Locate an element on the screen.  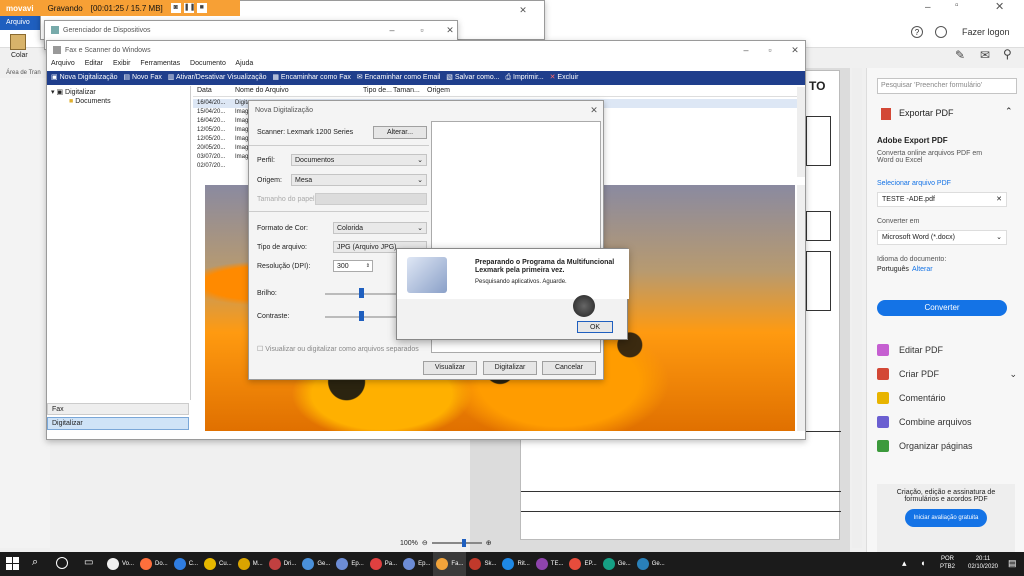
tool-create-pdf: Criar PDF ⌄ is located at coordinates (947, 374).